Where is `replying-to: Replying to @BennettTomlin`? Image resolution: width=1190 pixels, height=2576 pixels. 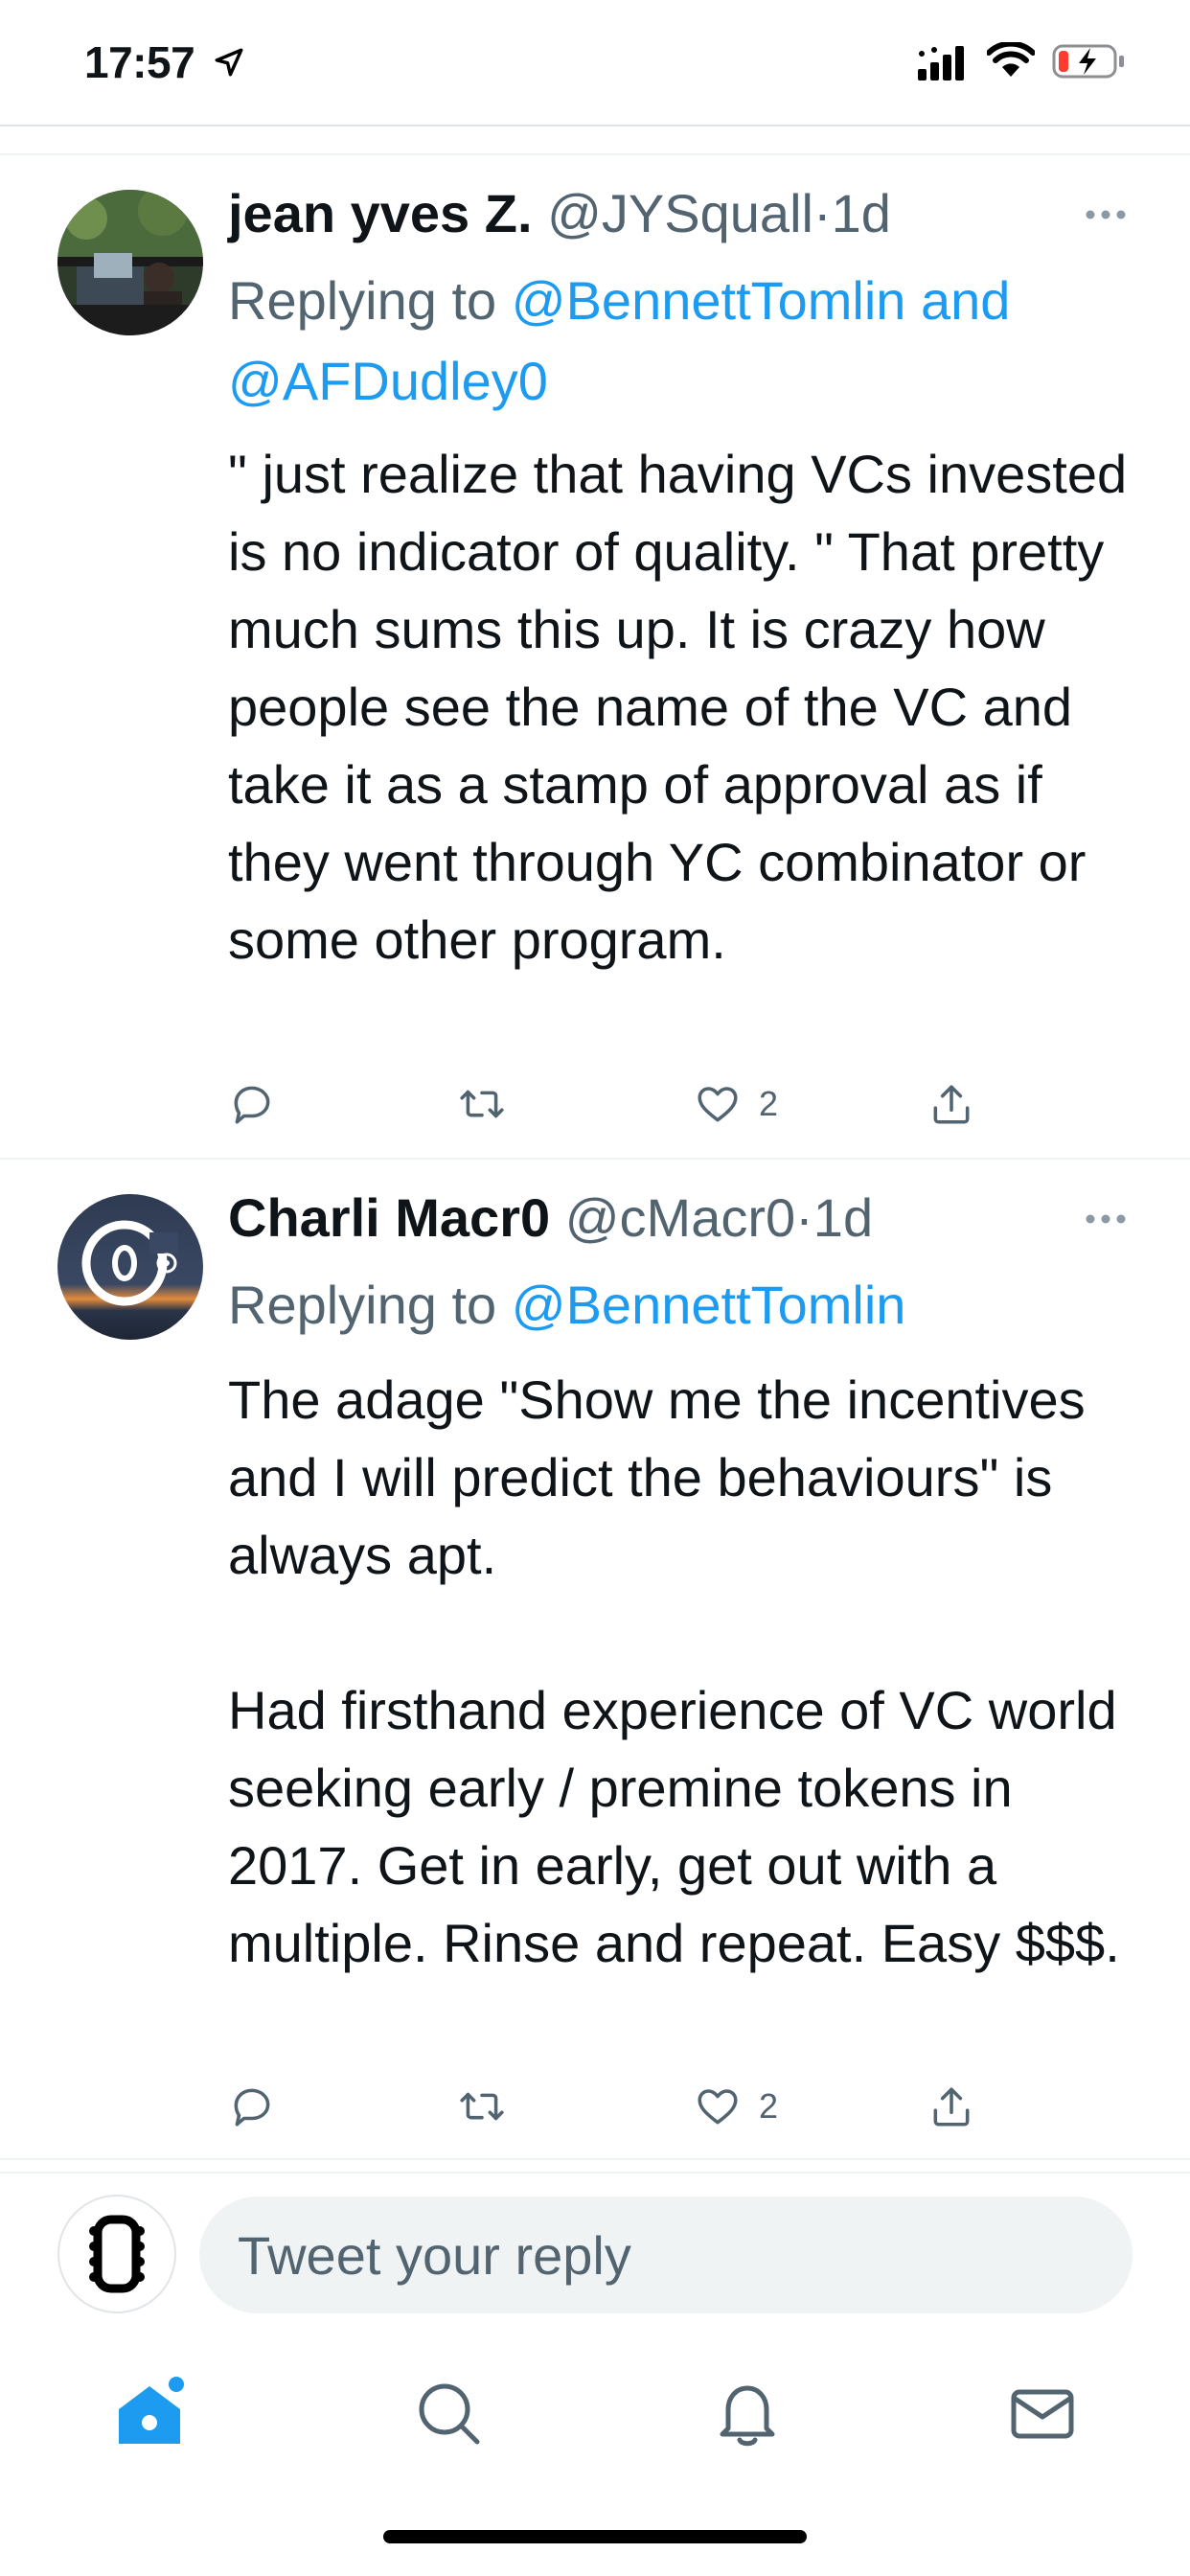 replying-to: Replying to @BennettTomlin is located at coordinates (688, 1305).